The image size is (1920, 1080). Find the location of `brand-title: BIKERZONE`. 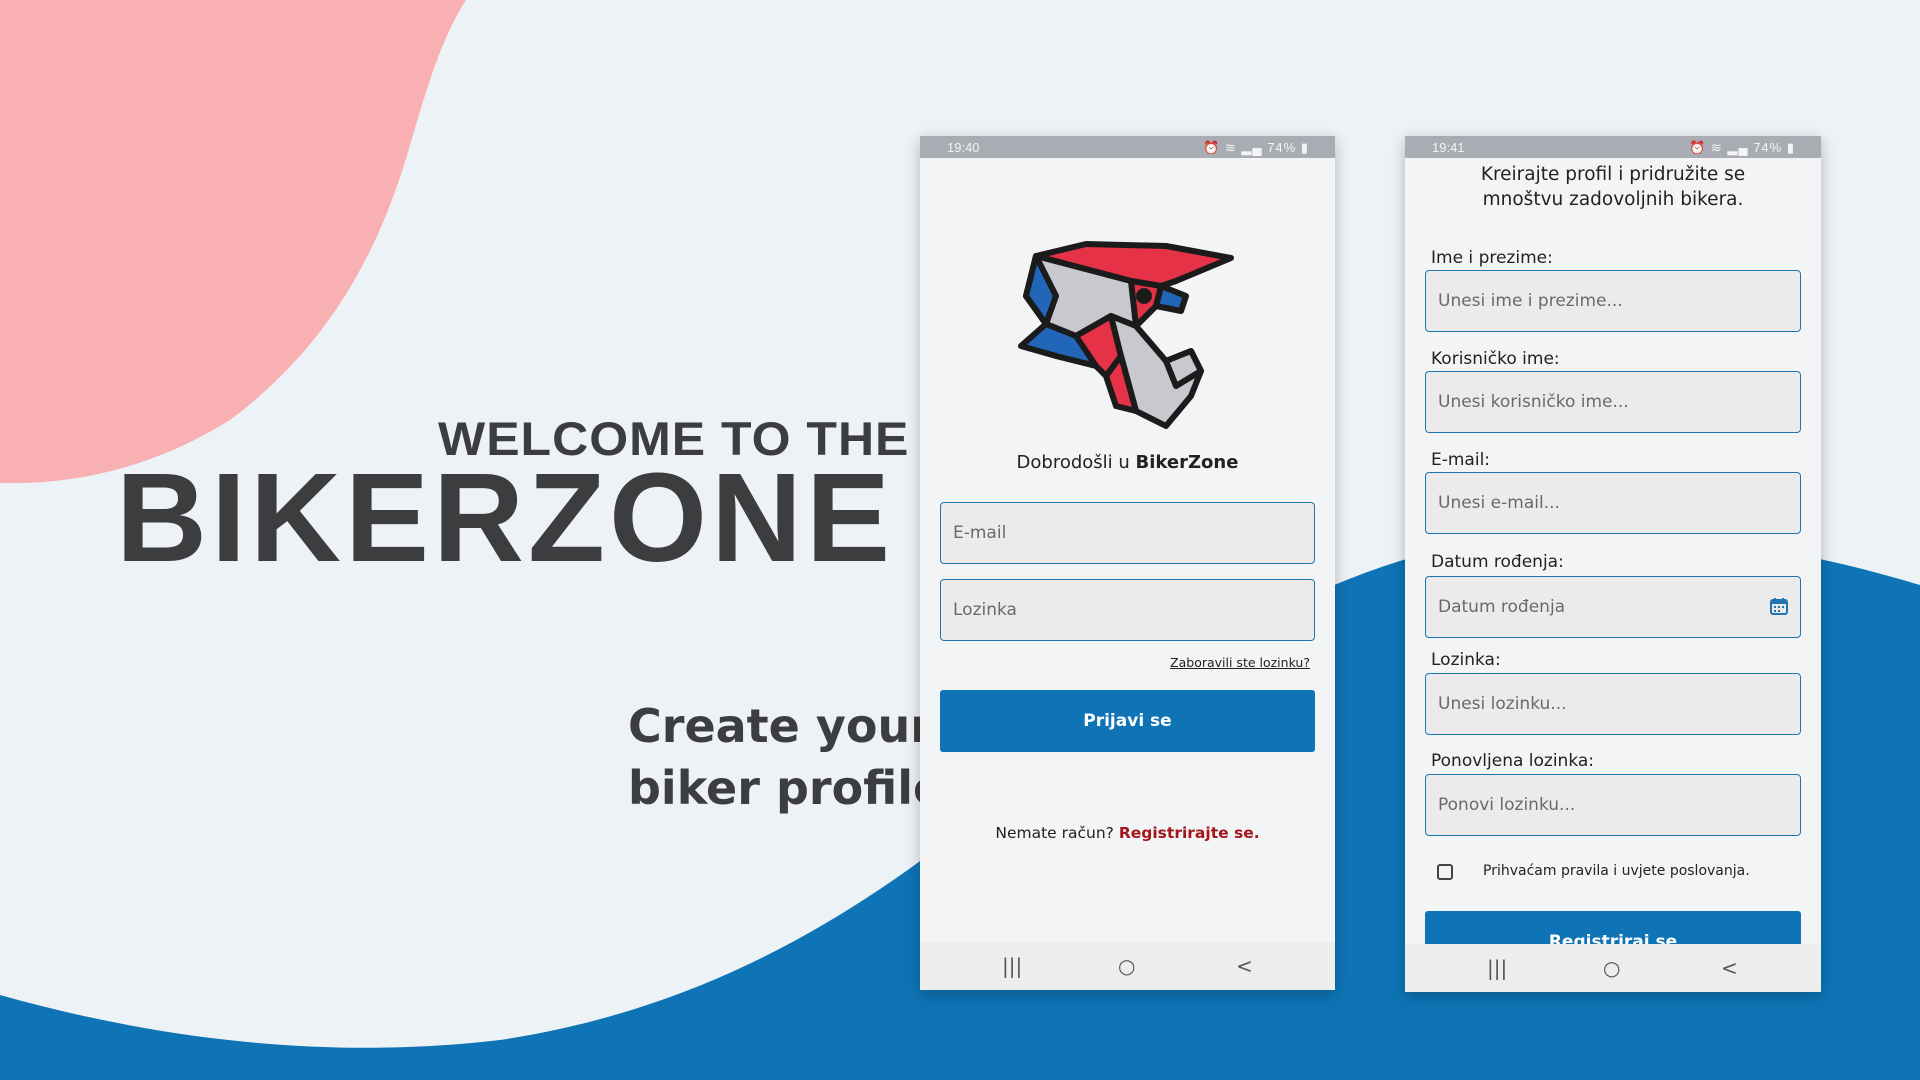

brand-title: BIKERZONE is located at coordinates (505, 517).